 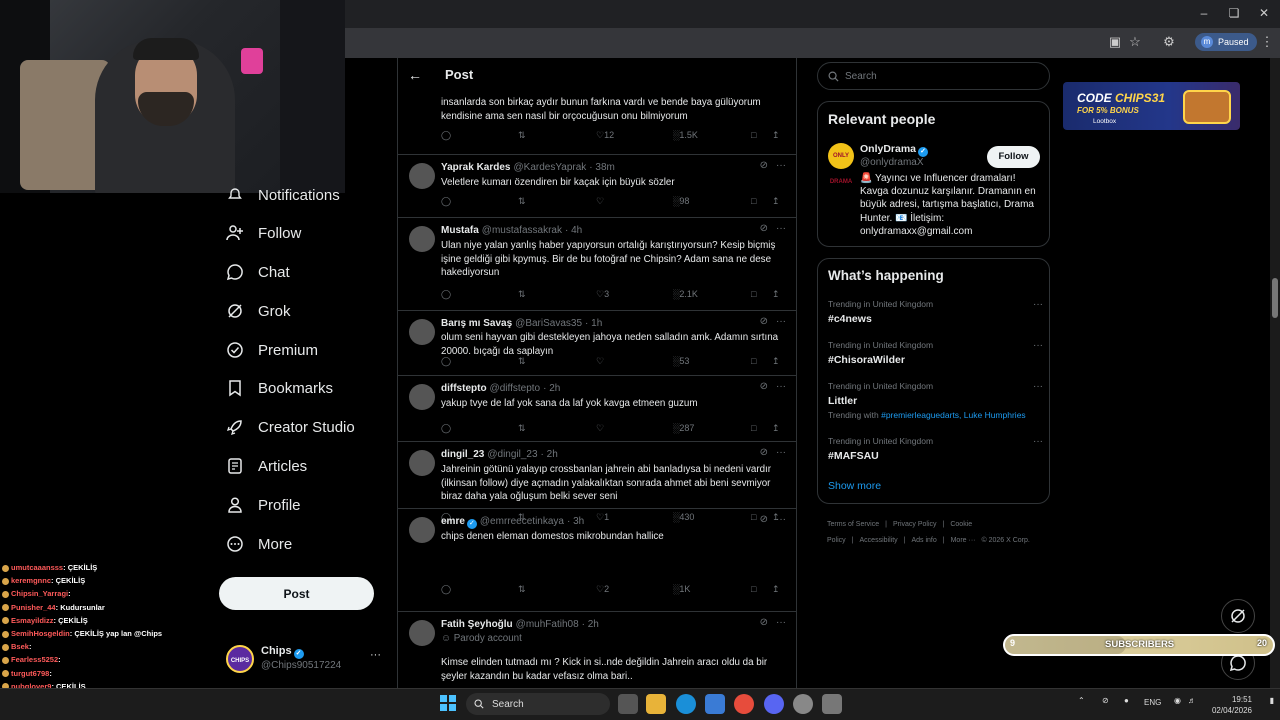 I want to click on volume-icon: ♬, so click(x=1192, y=700).